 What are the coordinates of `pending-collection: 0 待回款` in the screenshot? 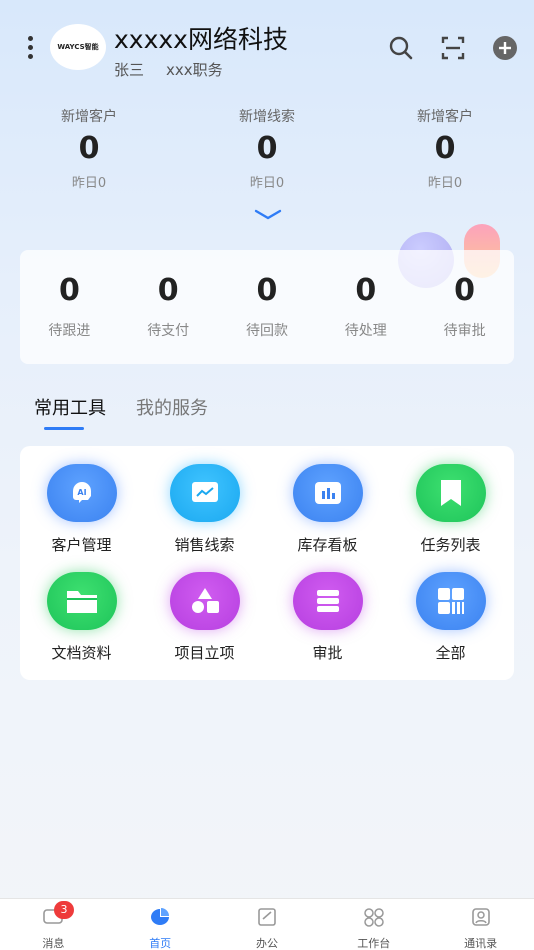 It's located at (267, 307).